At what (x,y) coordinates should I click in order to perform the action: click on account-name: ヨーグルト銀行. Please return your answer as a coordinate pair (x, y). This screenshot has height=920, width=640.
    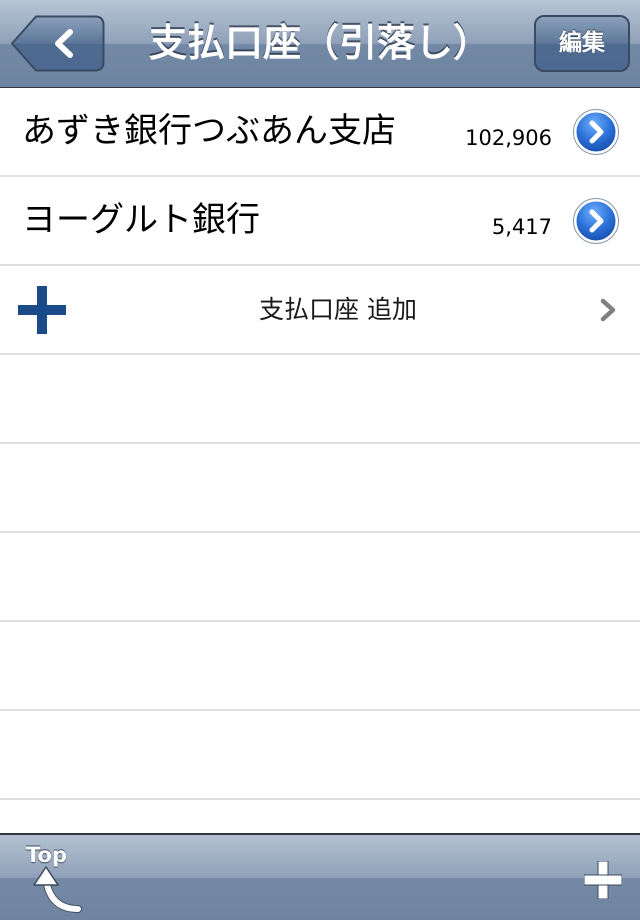
    Looking at the image, I should click on (141, 220).